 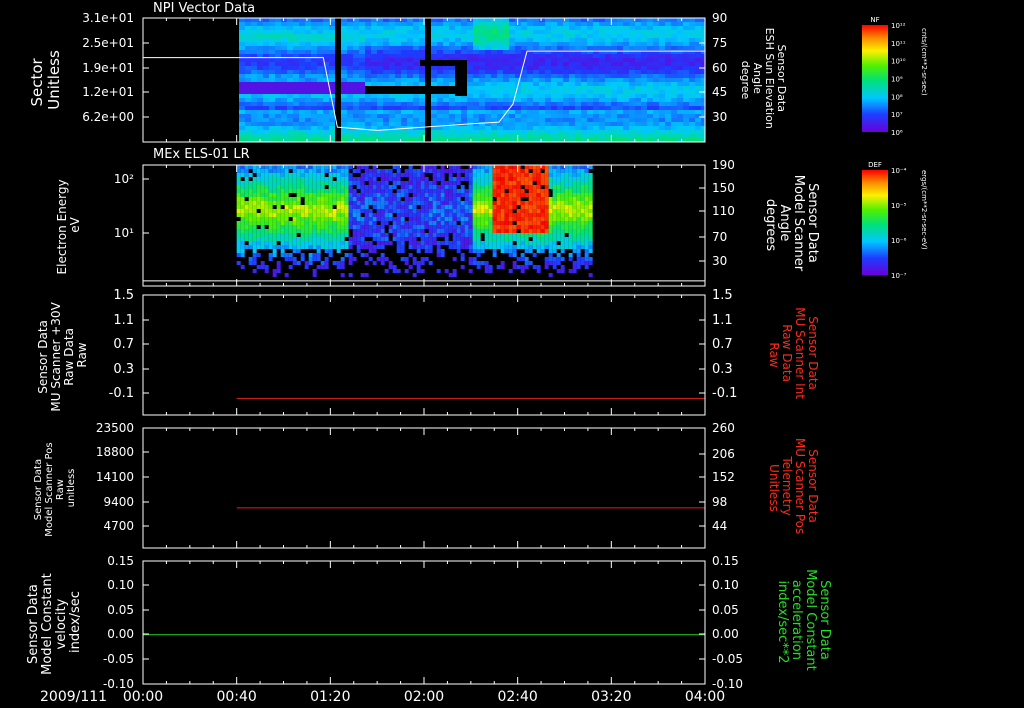 What do you see at coordinates (899, 276) in the screenshot?
I see `colorbar-tick-label: 10⁻⁷` at bounding box center [899, 276].